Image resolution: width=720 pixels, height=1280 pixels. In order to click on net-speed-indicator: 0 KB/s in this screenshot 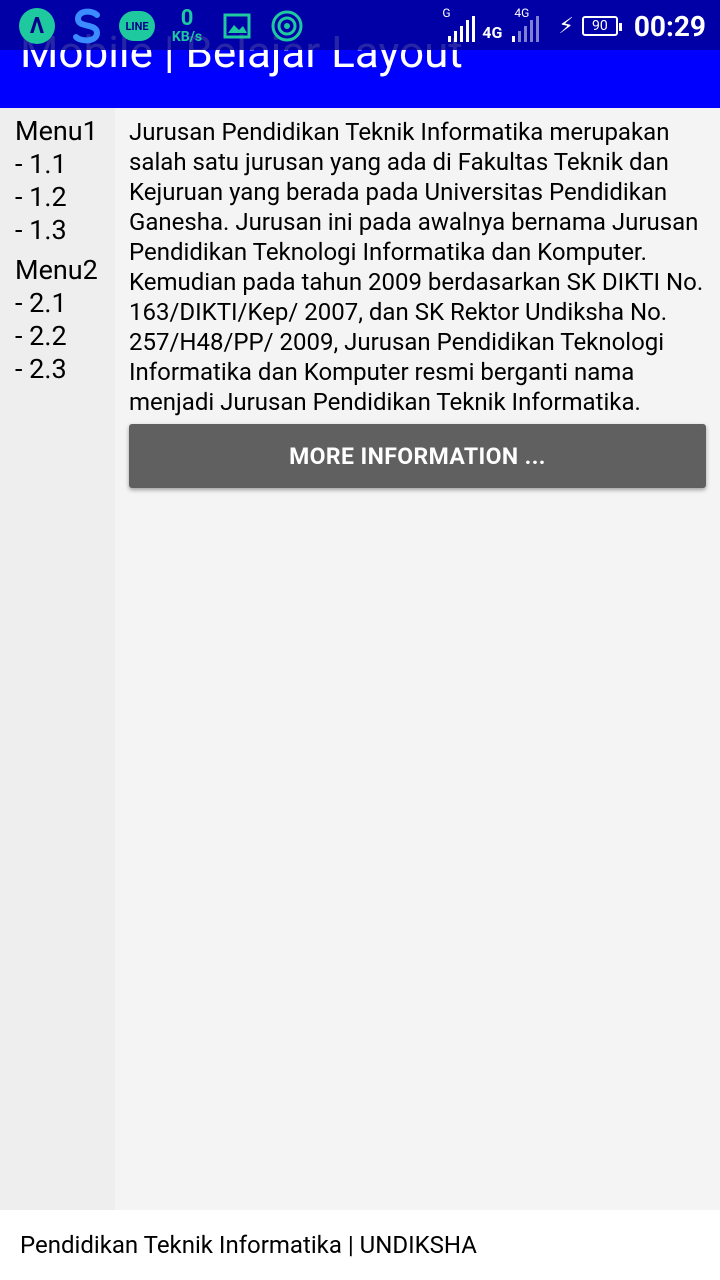, I will do `click(187, 26)`.